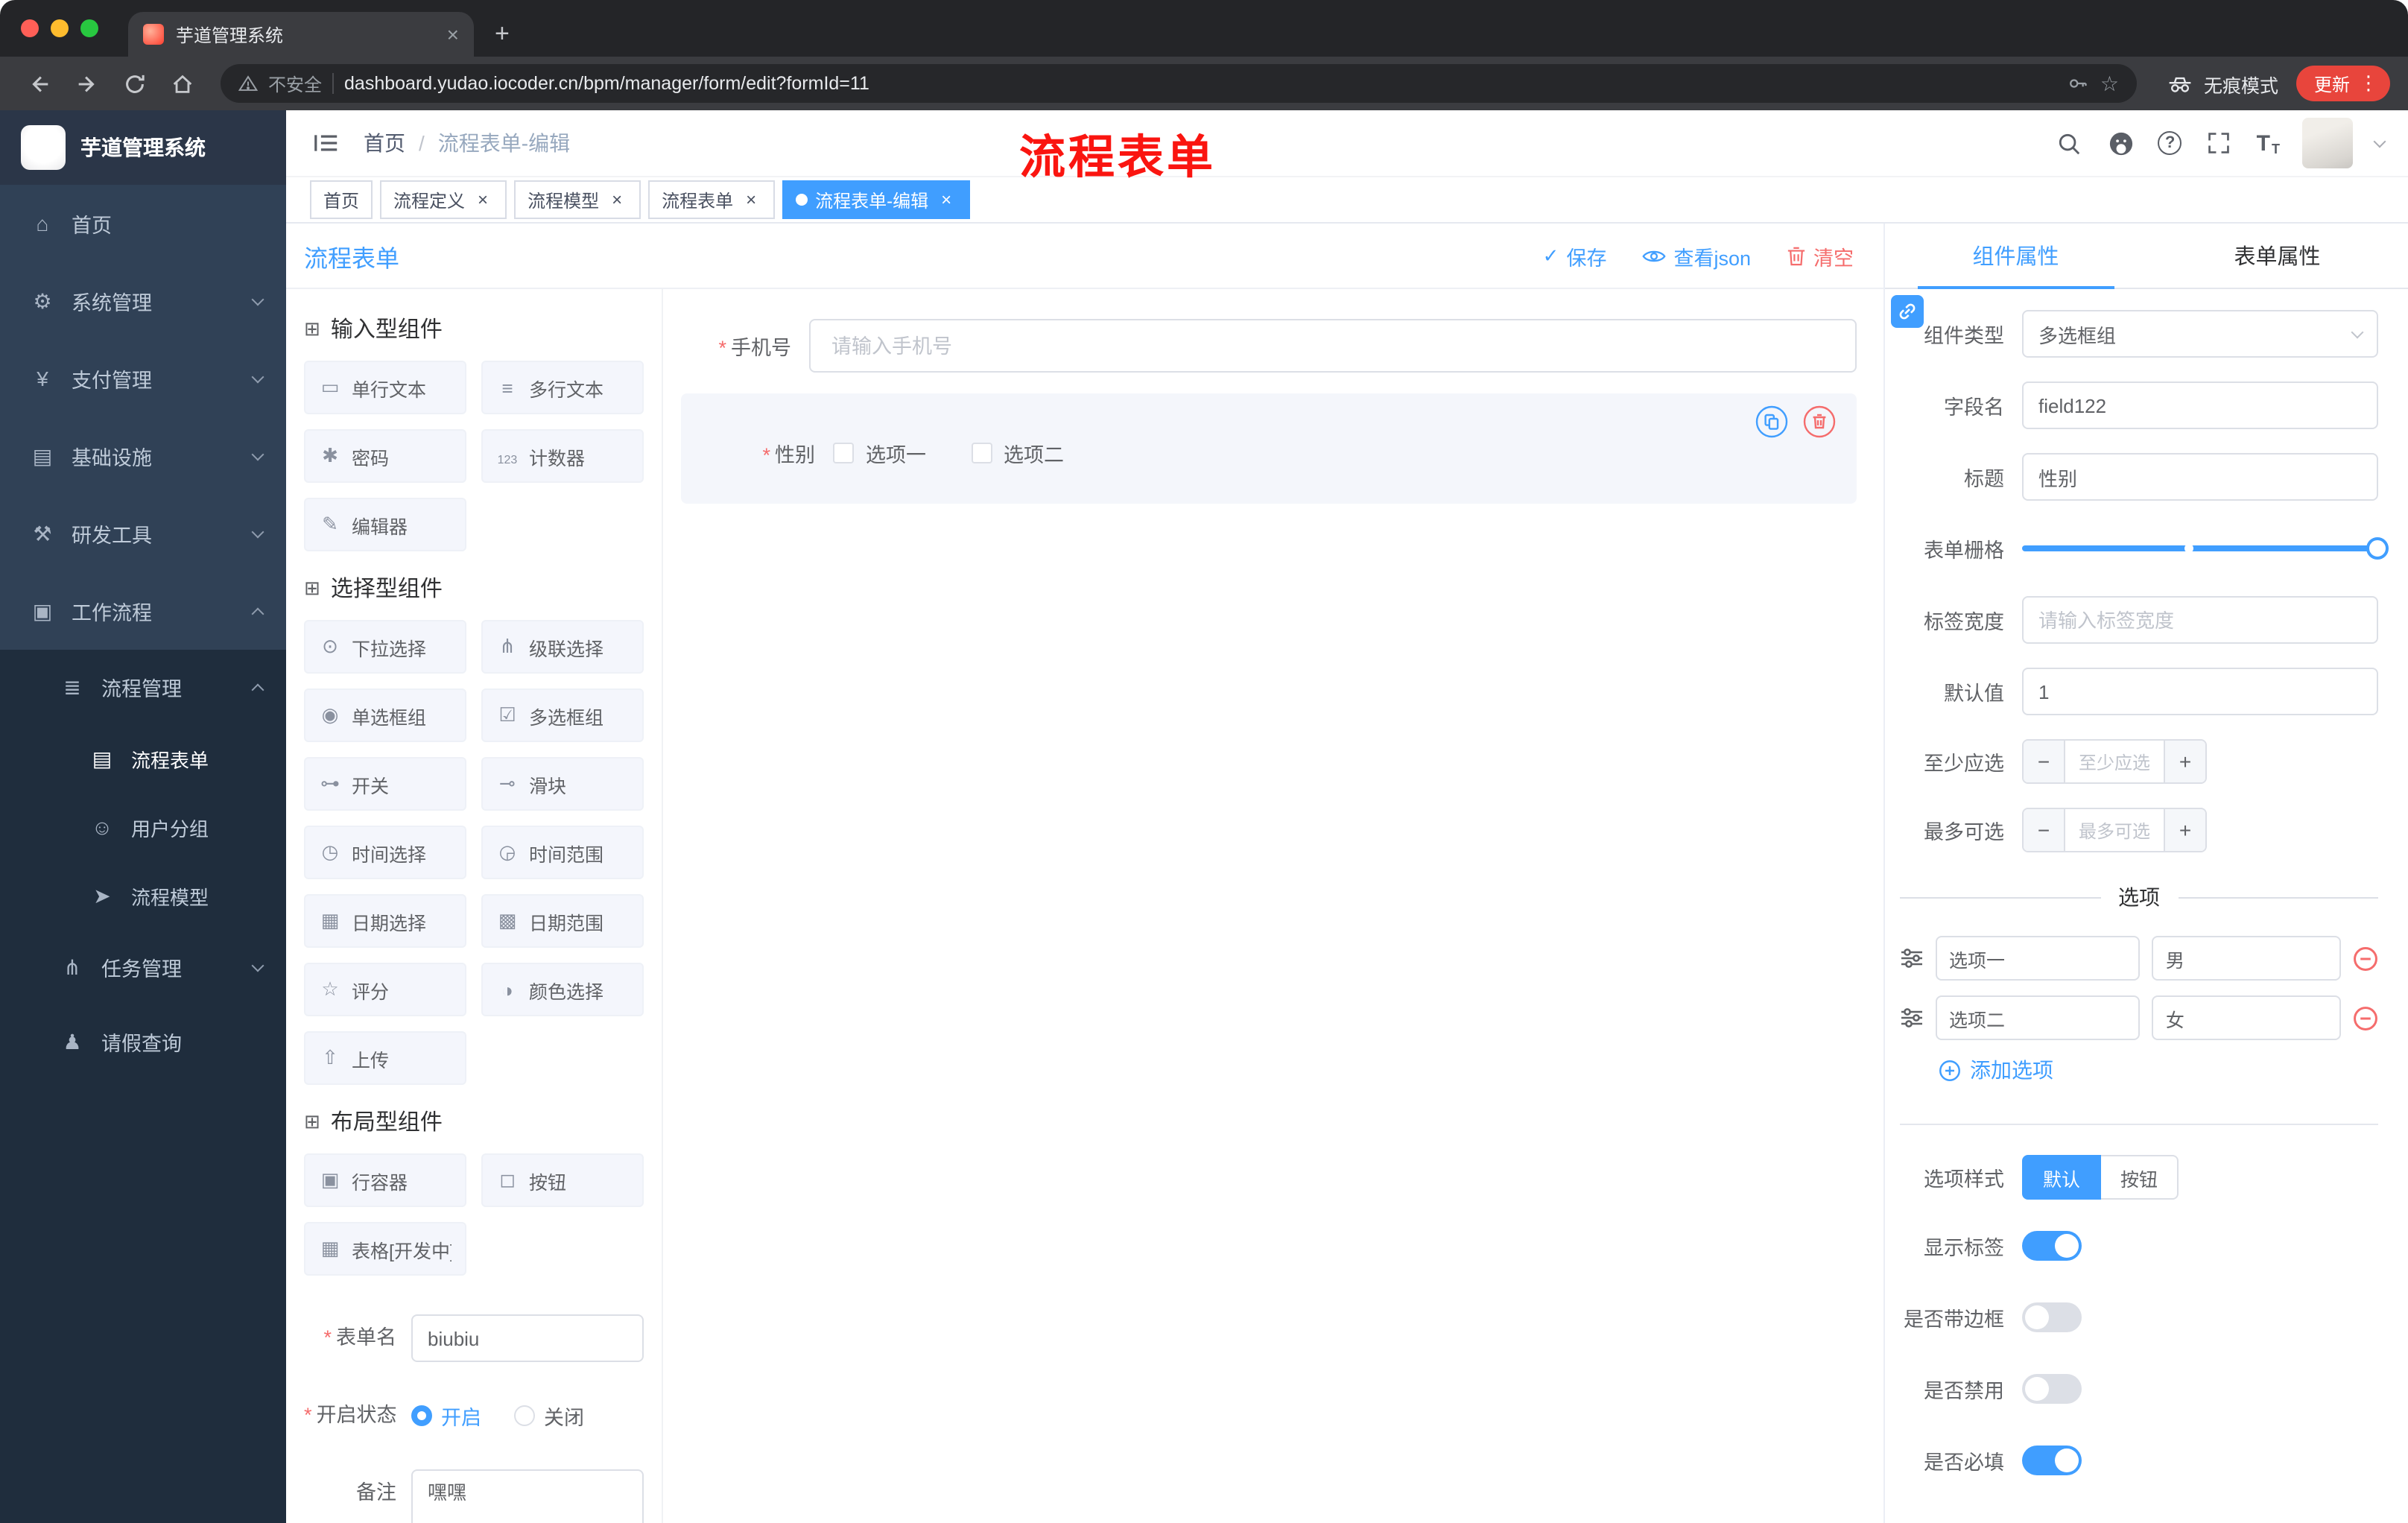 The width and height of the screenshot is (2408, 1523). What do you see at coordinates (385, 1249) in the screenshot?
I see `palette-item-table: 表格[开发中]` at bounding box center [385, 1249].